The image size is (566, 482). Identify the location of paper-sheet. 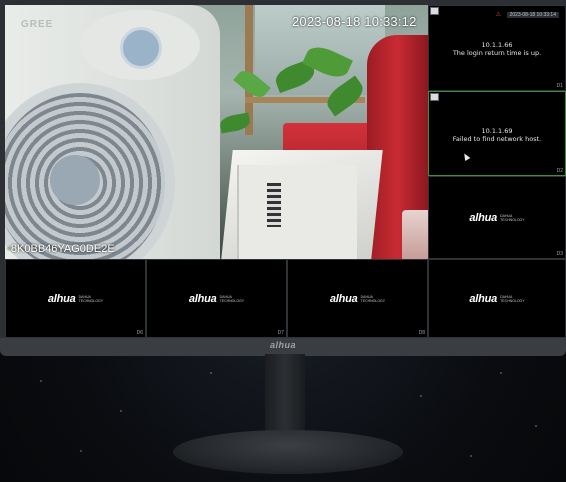
(297, 212).